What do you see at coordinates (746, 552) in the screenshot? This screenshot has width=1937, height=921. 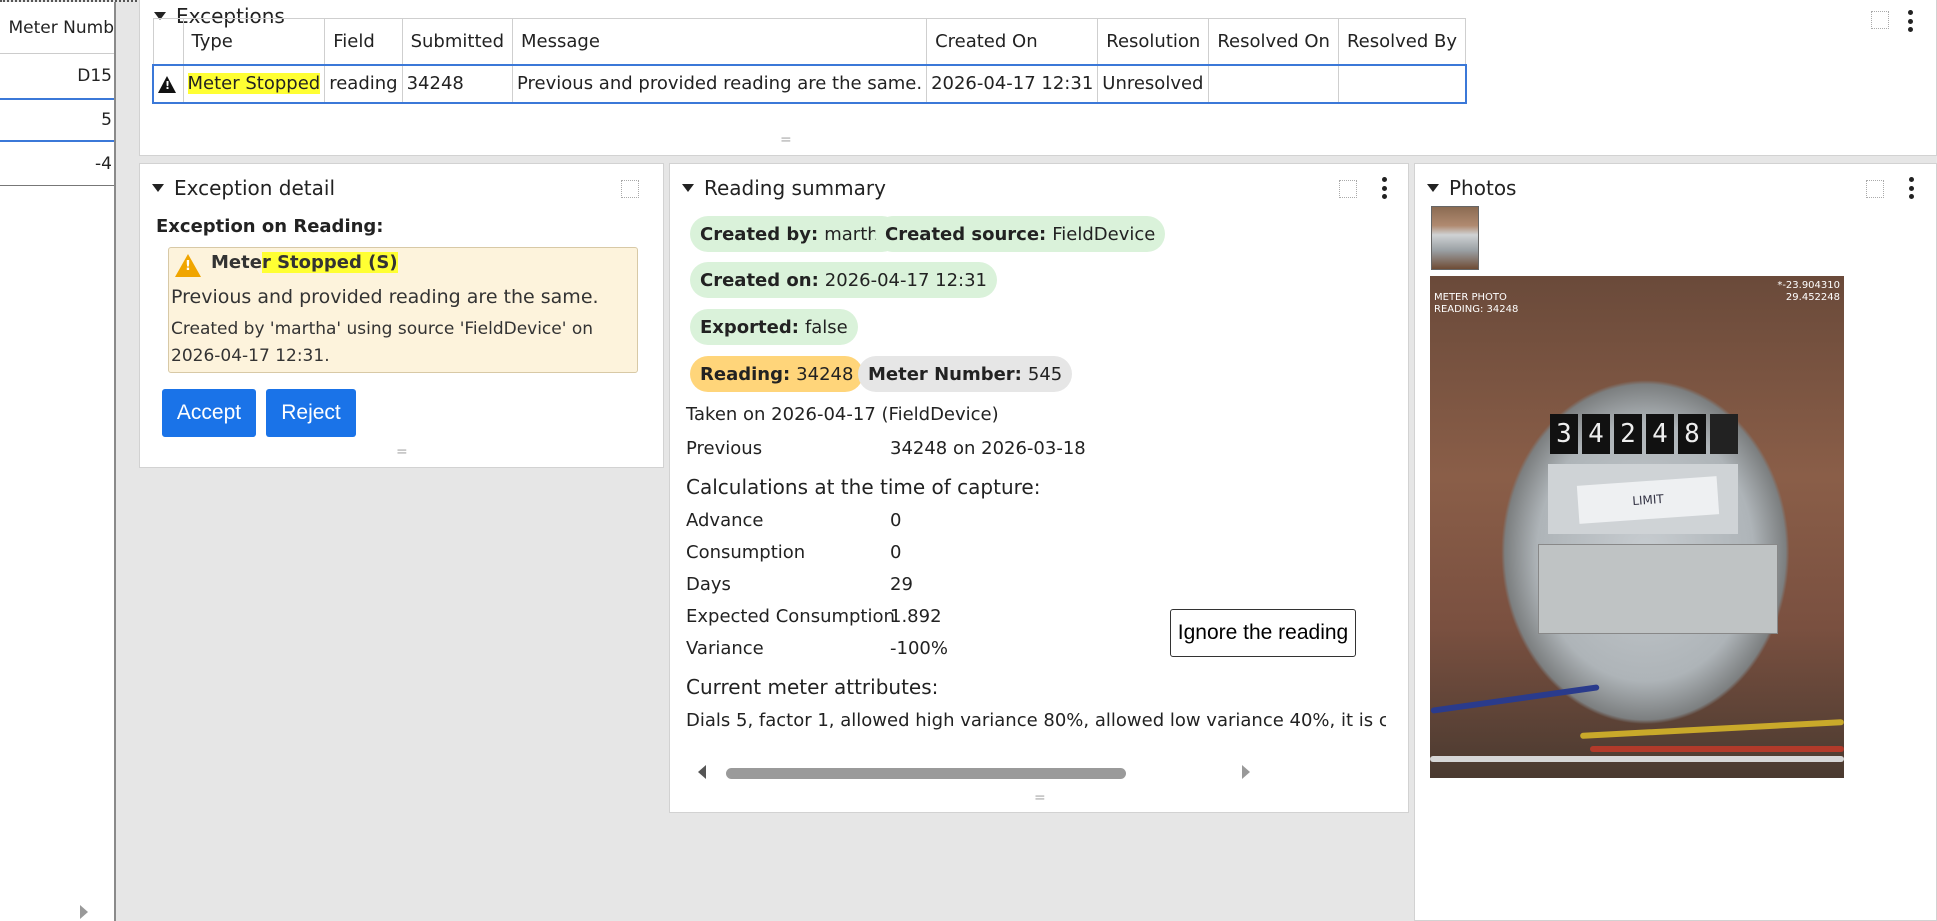 I see `calc-consumption-label: Consumption` at bounding box center [746, 552].